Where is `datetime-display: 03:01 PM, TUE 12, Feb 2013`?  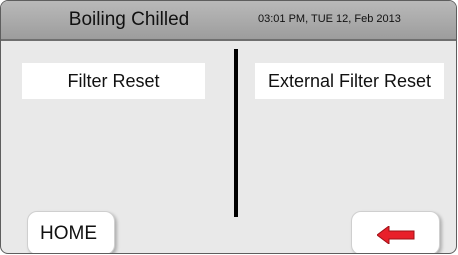
datetime-display: 03:01 PM, TUE 12, Feb 2013 is located at coordinates (329, 19).